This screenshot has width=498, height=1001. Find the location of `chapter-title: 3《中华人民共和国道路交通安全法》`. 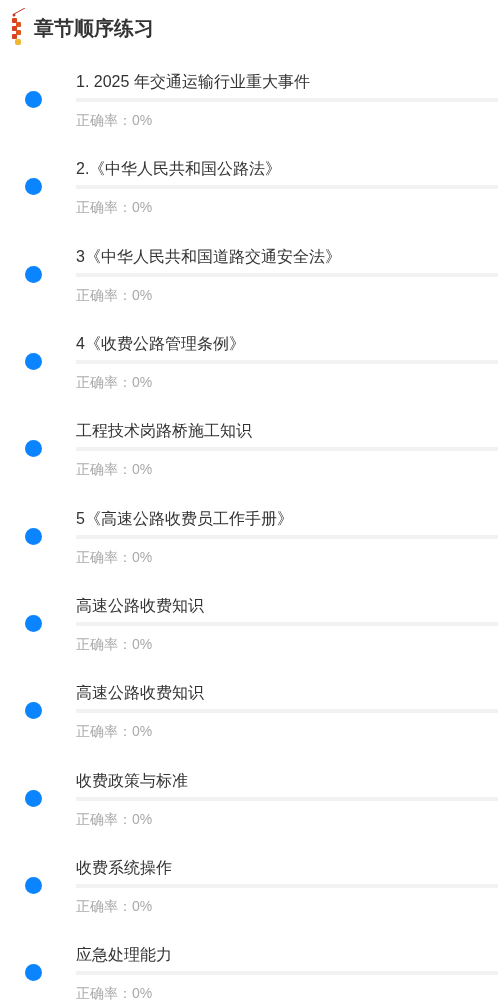

chapter-title: 3《中华人民共和国道路交通安全法》 is located at coordinates (287, 256).